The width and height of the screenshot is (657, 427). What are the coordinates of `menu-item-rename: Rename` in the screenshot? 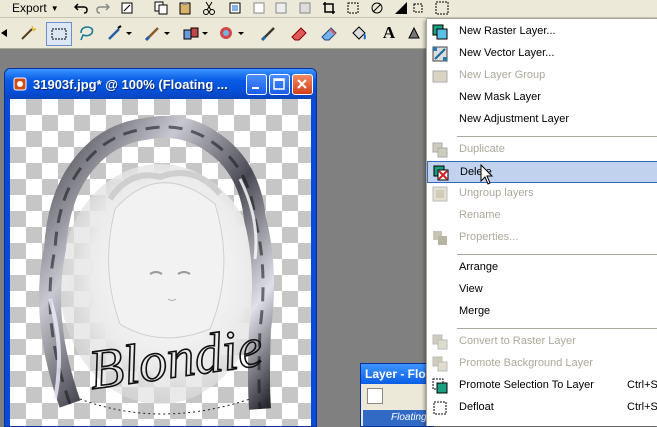 It's located at (542, 216).